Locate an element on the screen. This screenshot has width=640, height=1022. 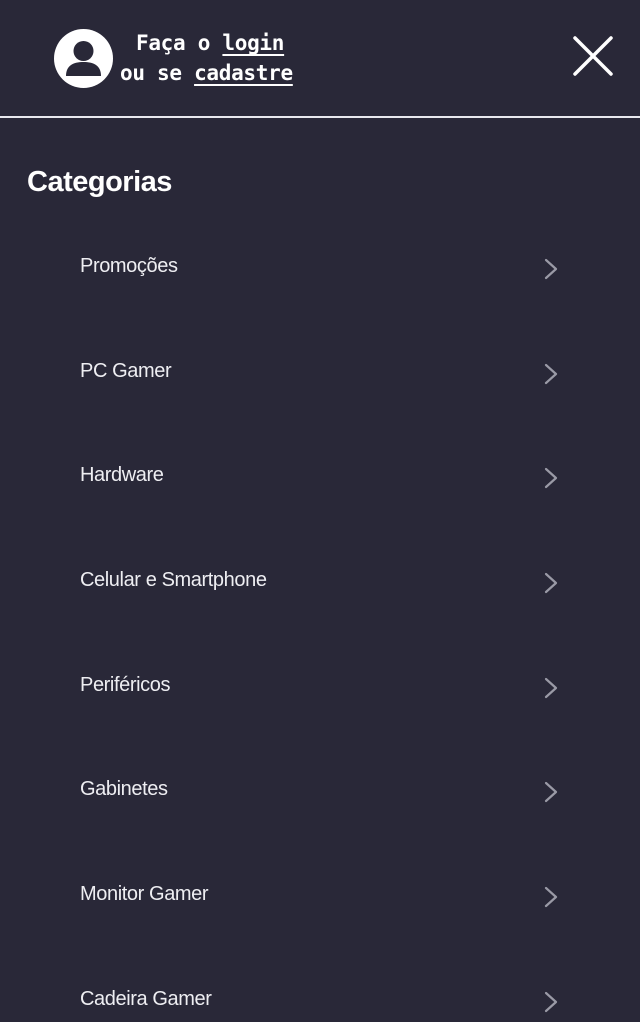
close-icon is located at coordinates (593, 56).